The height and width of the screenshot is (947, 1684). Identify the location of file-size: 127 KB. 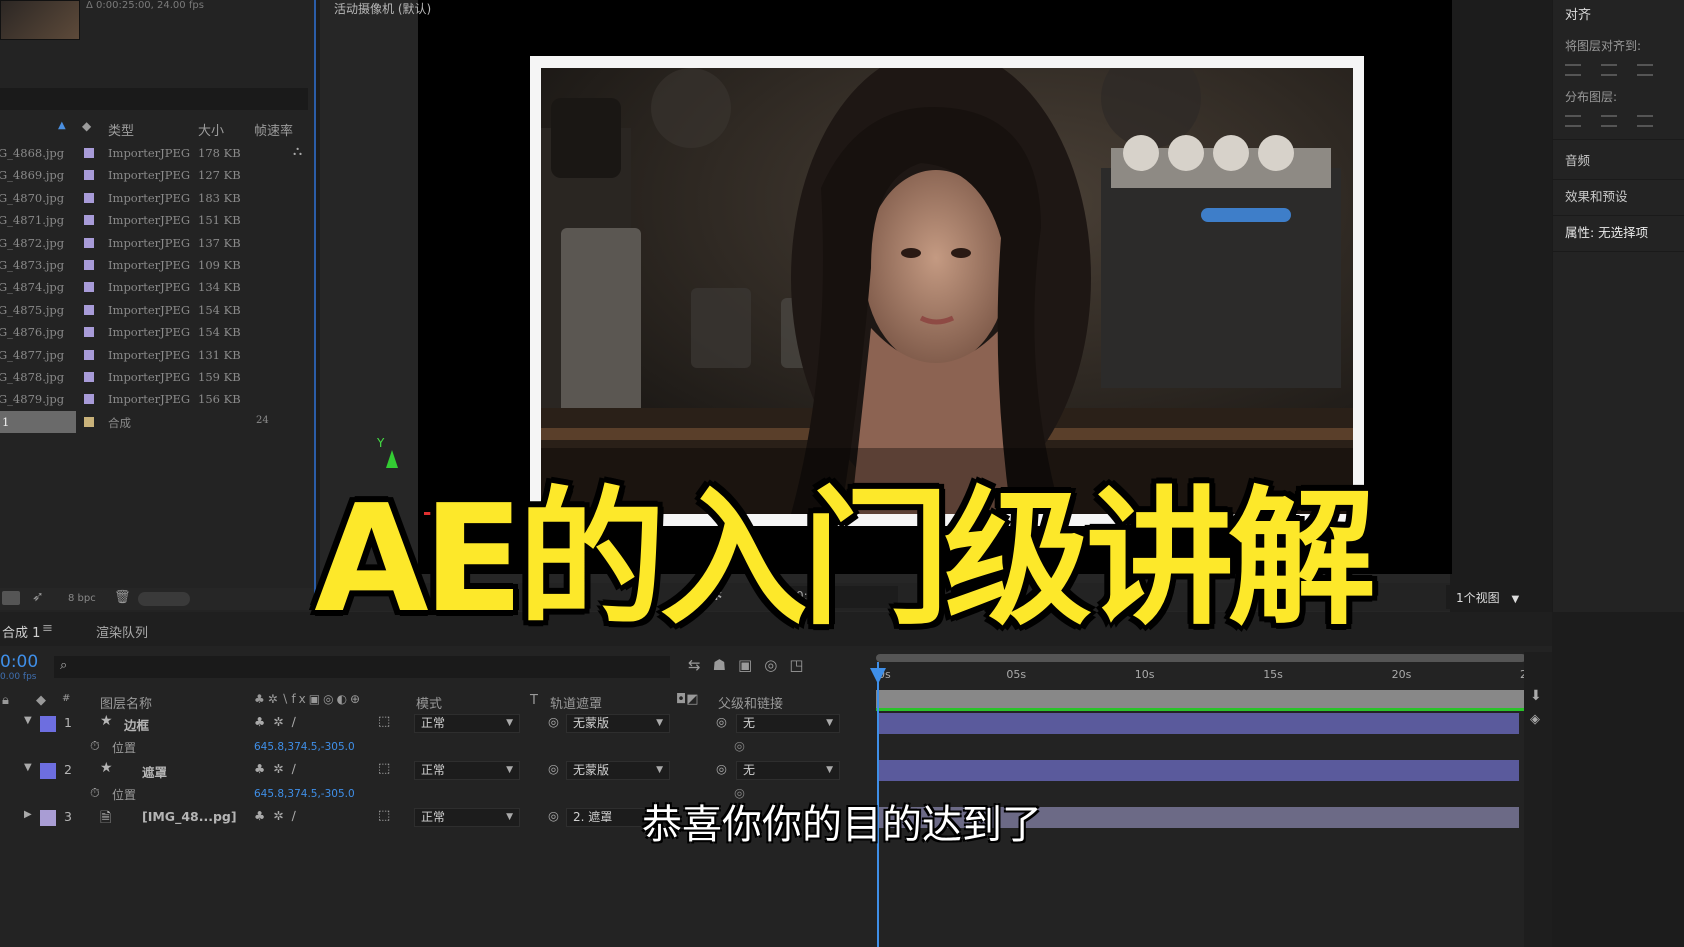
(219, 175).